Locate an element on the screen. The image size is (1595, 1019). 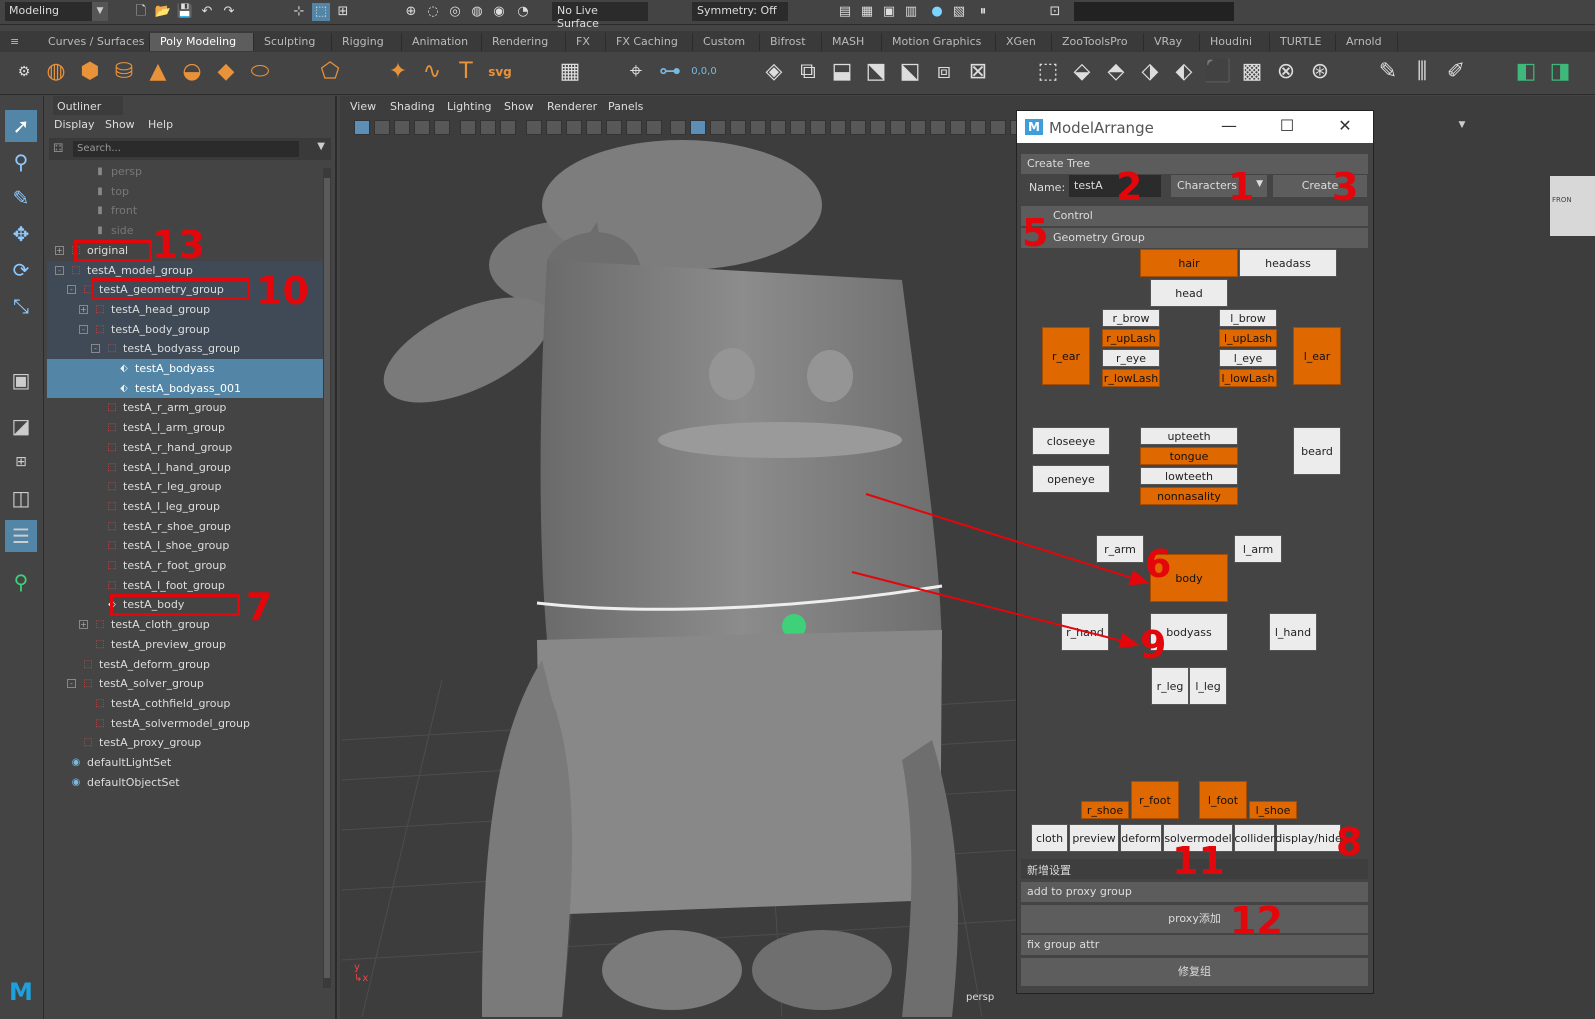
shelf-tab-poly-modeling: Poly Modeling is located at coordinates (202, 42).